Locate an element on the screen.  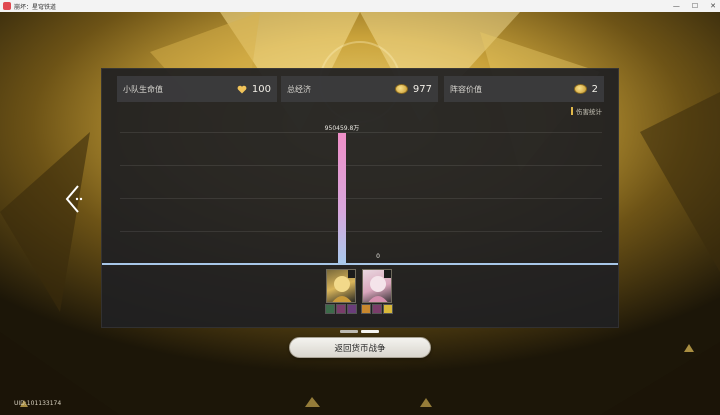
stat-value: 977 is located at coordinates (422, 89).